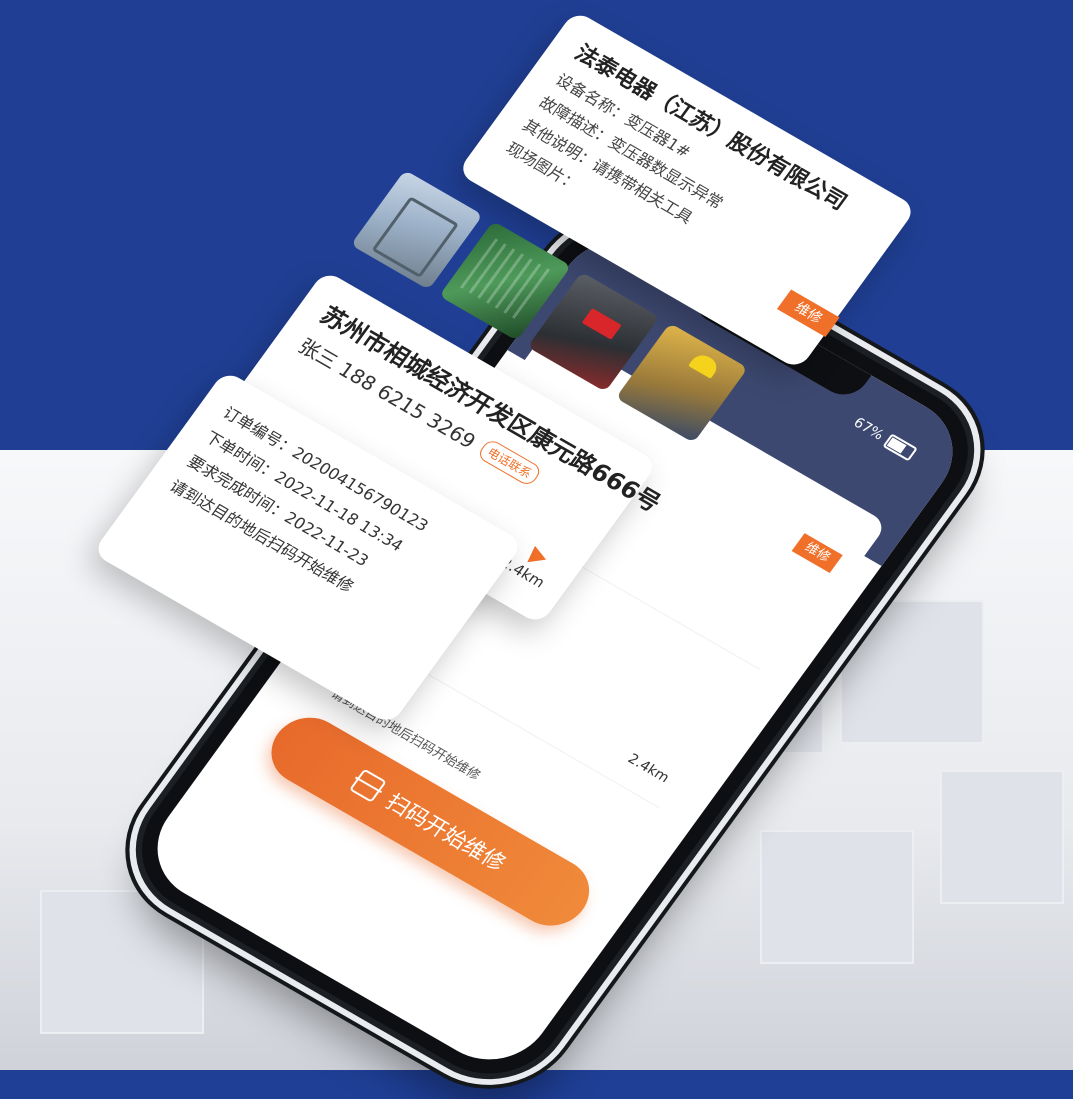 Image resolution: width=1073 pixels, height=1099 pixels. What do you see at coordinates (648, 769) in the screenshot?
I see `distance-label: 2.4km` at bounding box center [648, 769].